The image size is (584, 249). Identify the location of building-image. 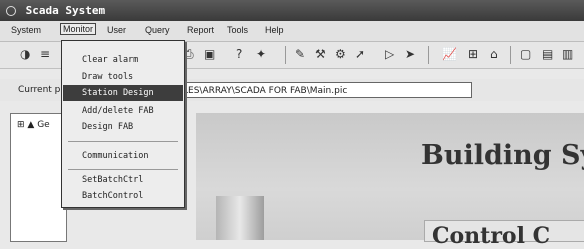
(240, 218).